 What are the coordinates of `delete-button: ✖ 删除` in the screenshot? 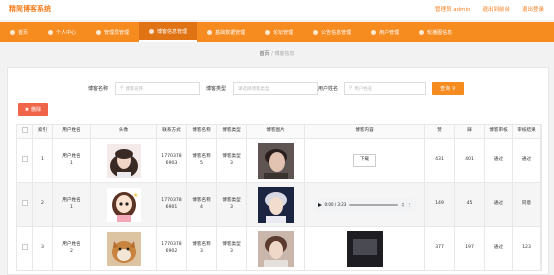 It's located at (33, 109).